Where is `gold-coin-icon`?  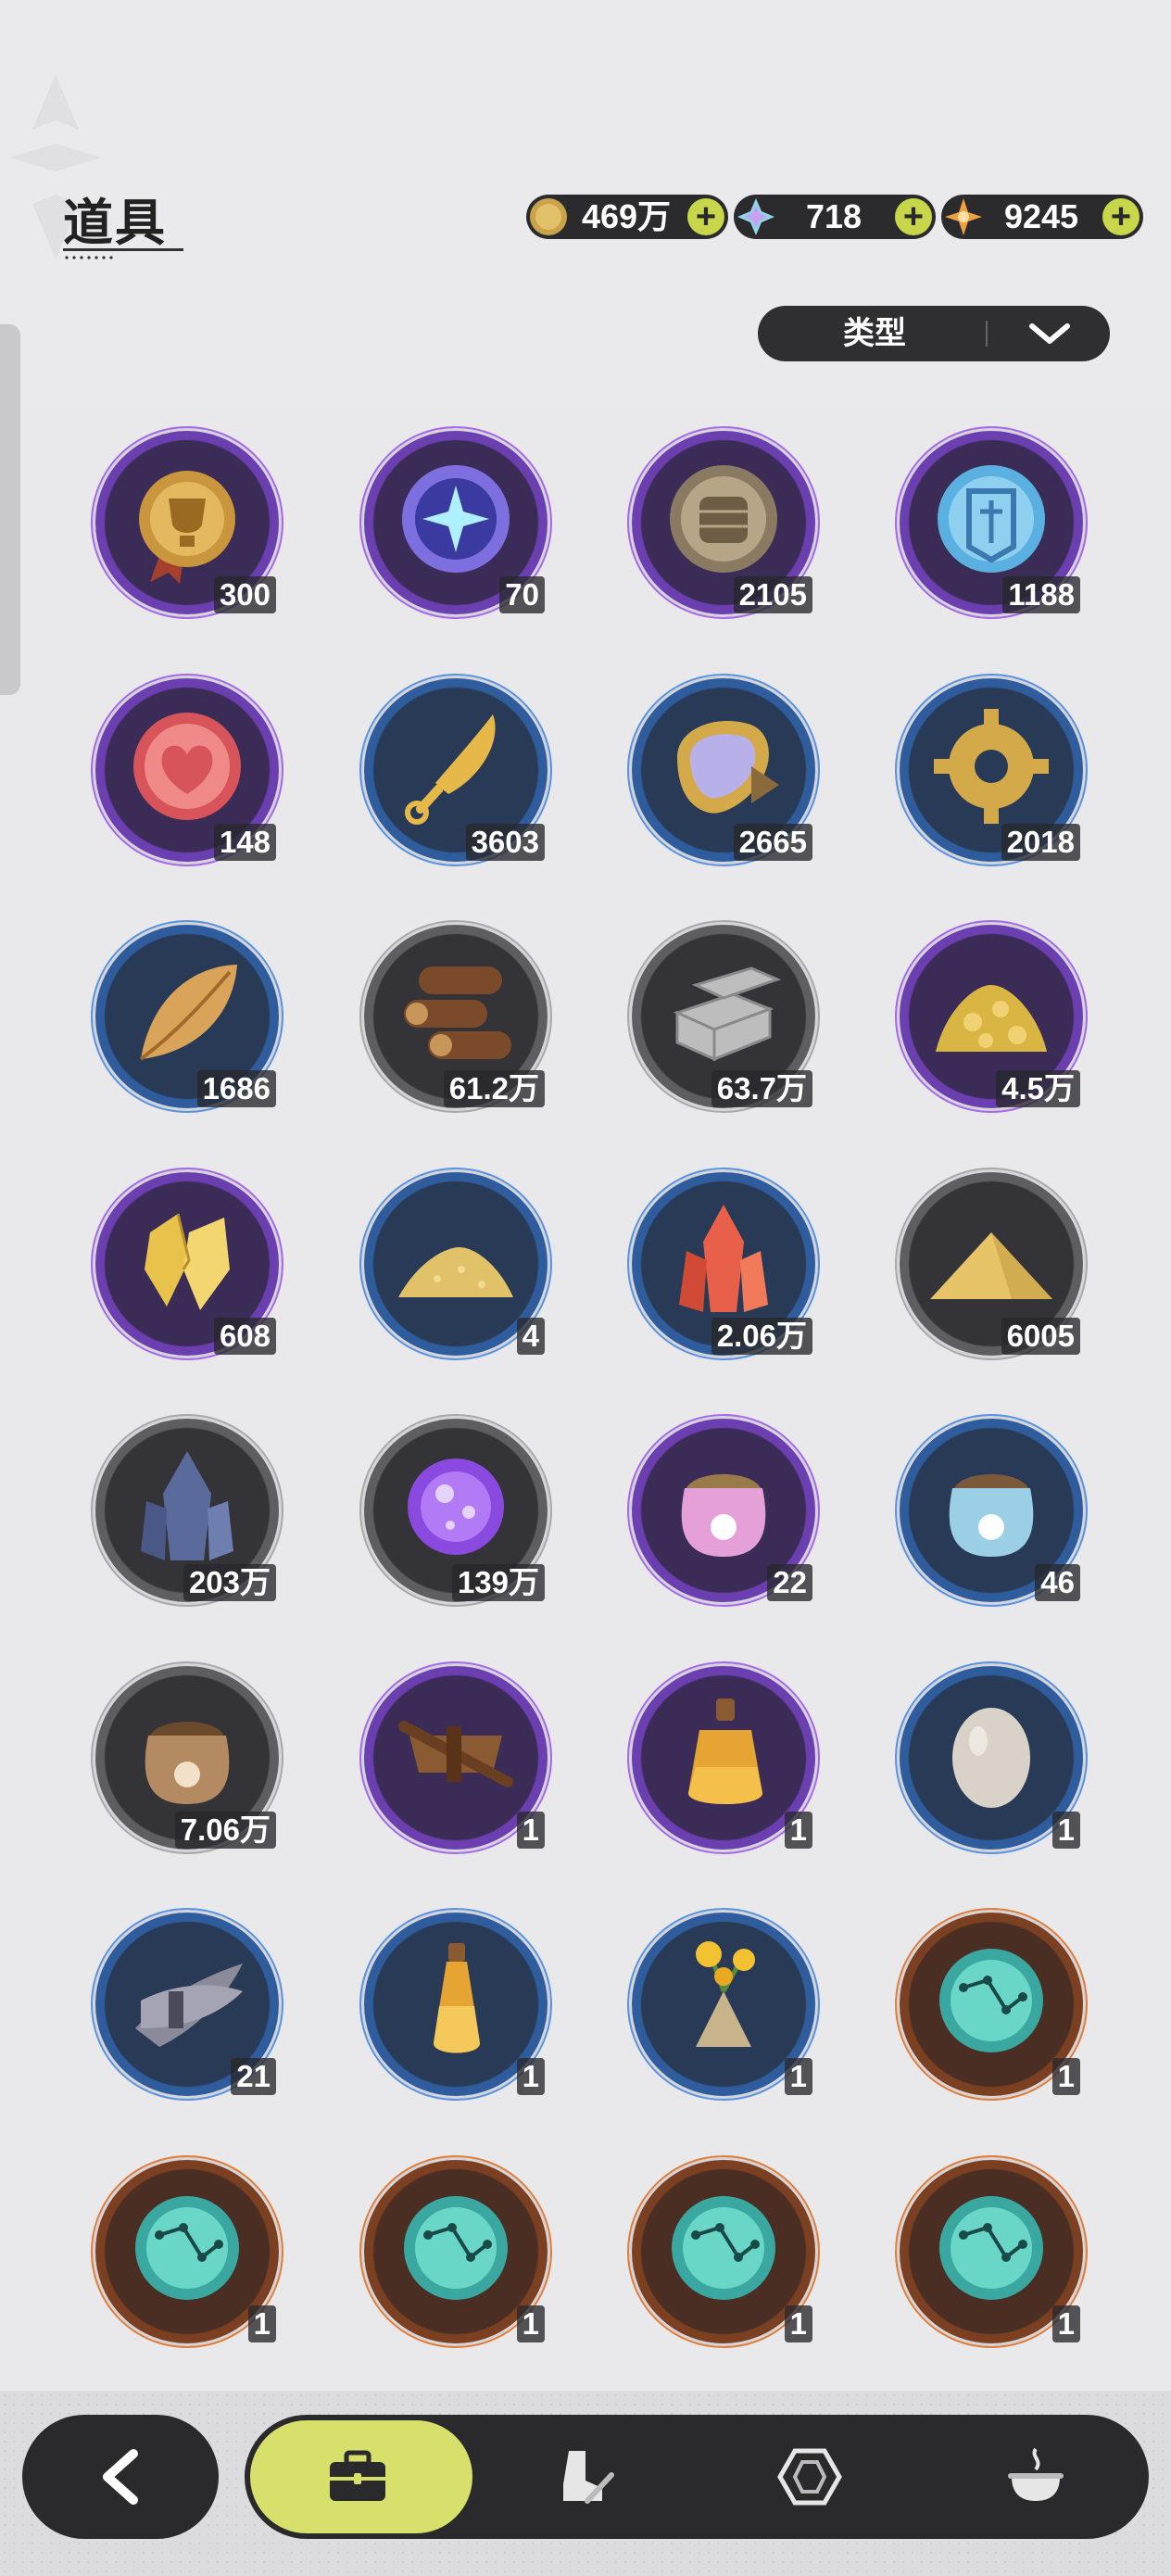
gold-coin-icon is located at coordinates (548, 216).